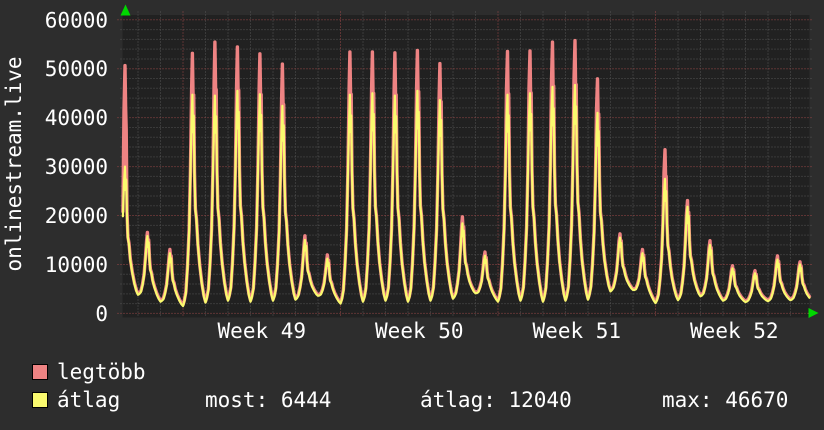 This screenshot has height=430, width=824. Describe the element at coordinates (101, 372) in the screenshot. I see `legend-label-legtobb: legtöbb` at that location.